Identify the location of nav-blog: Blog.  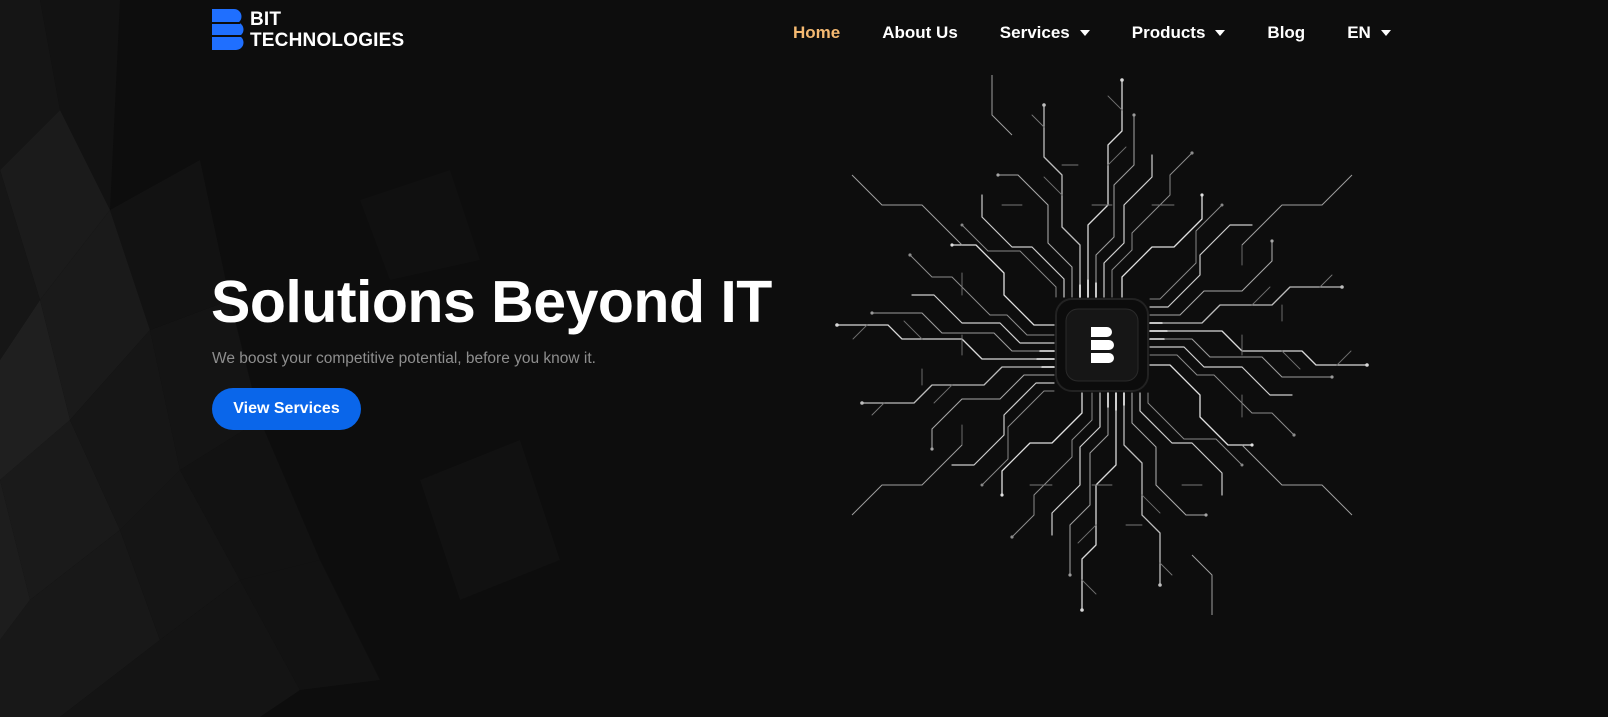
(1286, 33).